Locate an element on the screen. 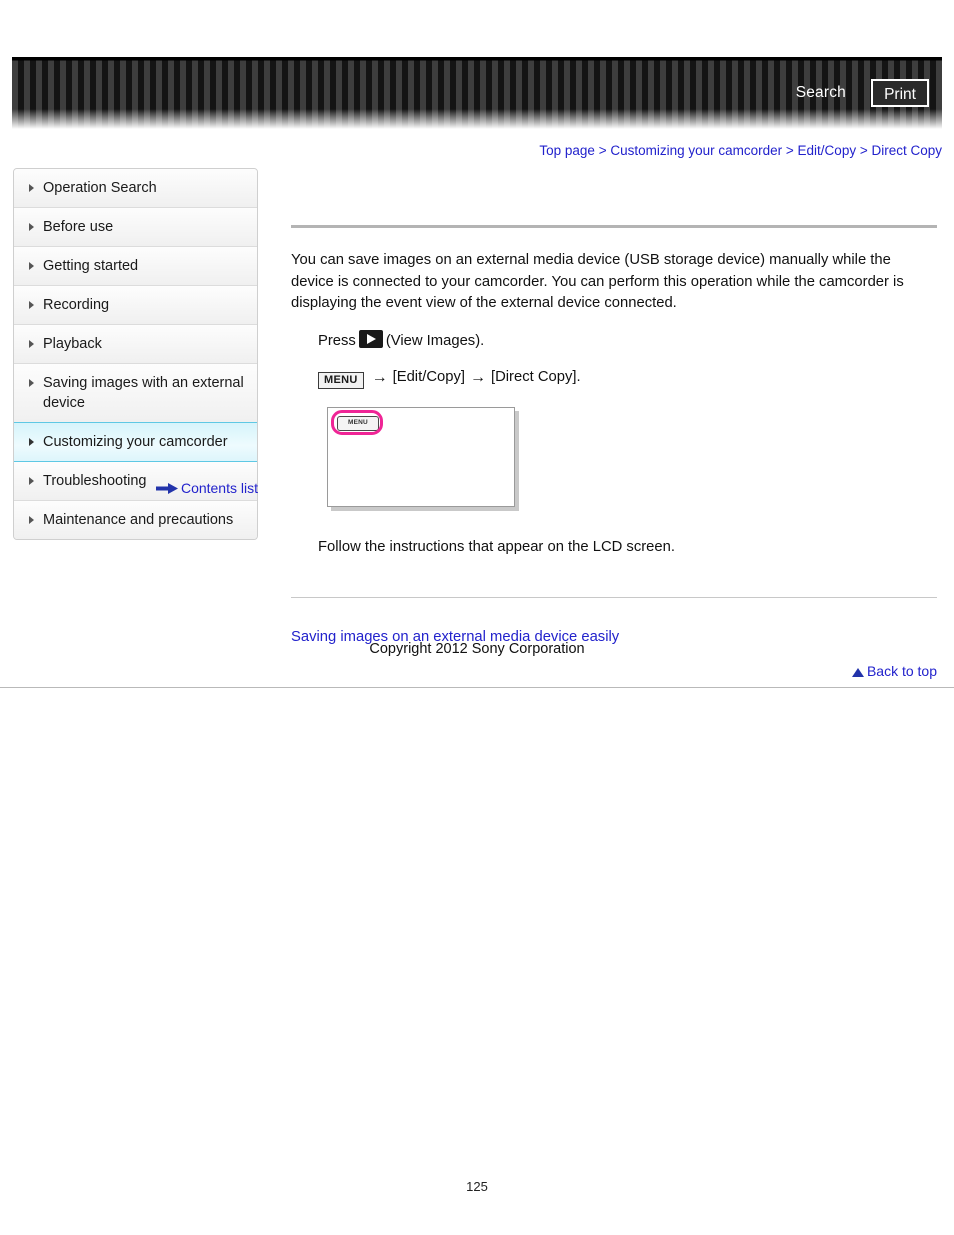 Image resolution: width=954 pixels, height=1235 pixels. lcd-screen-illustration: MENU is located at coordinates (423, 460).